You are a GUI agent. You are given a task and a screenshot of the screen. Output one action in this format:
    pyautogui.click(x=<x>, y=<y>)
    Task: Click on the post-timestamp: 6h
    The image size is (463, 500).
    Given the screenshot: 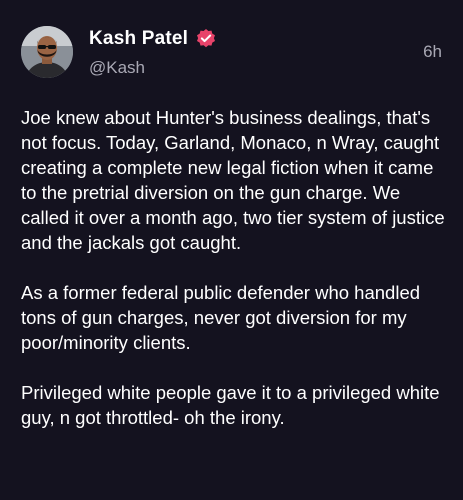 What is the action you would take?
    pyautogui.click(x=432, y=51)
    